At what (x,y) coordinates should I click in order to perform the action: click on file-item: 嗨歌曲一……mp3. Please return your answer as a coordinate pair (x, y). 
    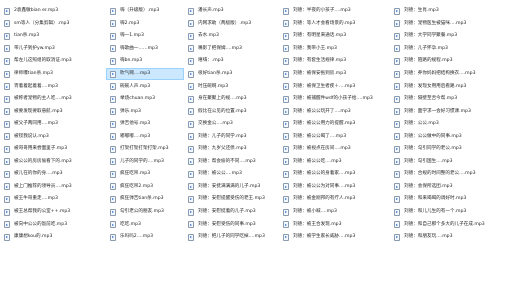
    Looking at the image, I should click on (145, 49).